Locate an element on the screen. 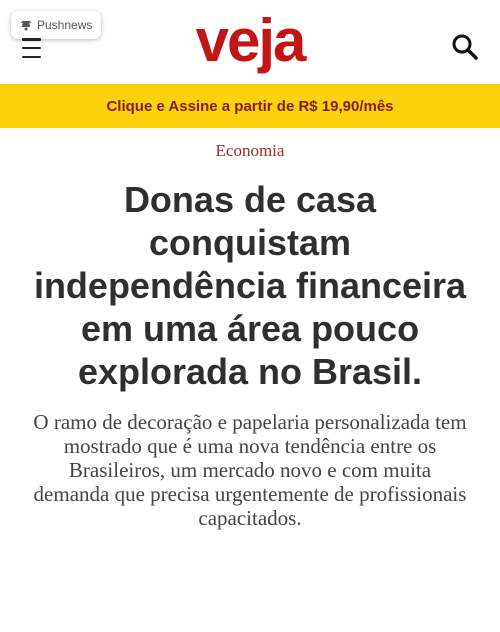 The width and height of the screenshot is (500, 632). article-category: Economia is located at coordinates (250, 151).